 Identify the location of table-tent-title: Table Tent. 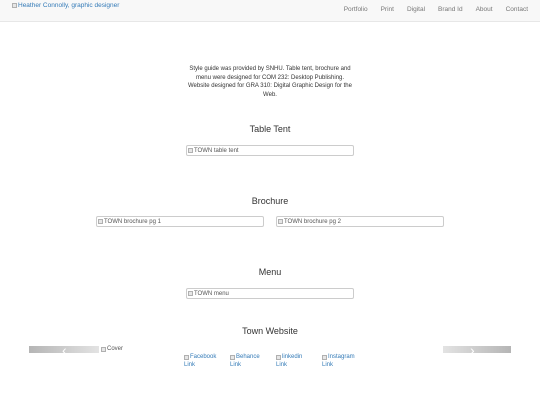
(270, 129).